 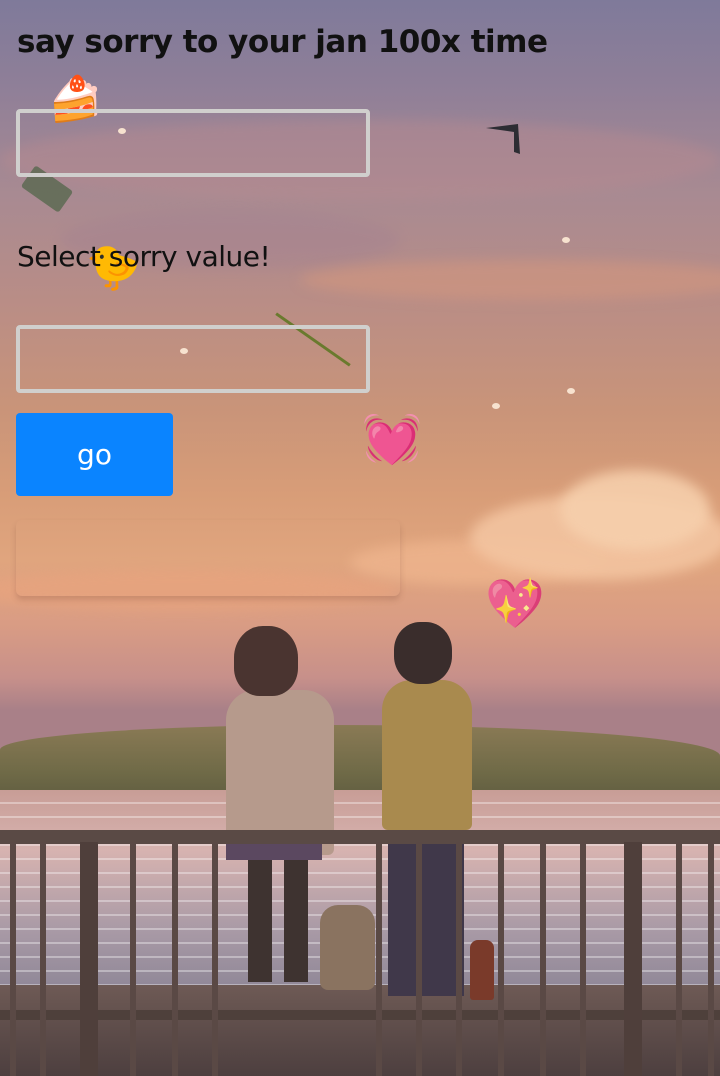 I want to click on output-box, so click(x=208, y=558).